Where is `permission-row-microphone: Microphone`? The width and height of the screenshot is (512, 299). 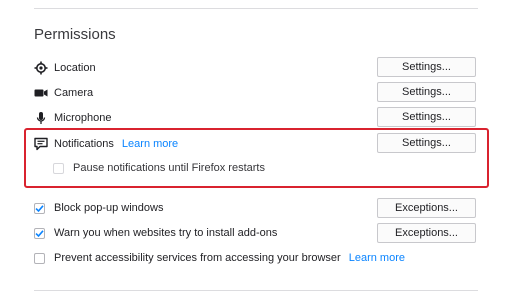
permission-row-microphone: Microphone is located at coordinates (72, 118).